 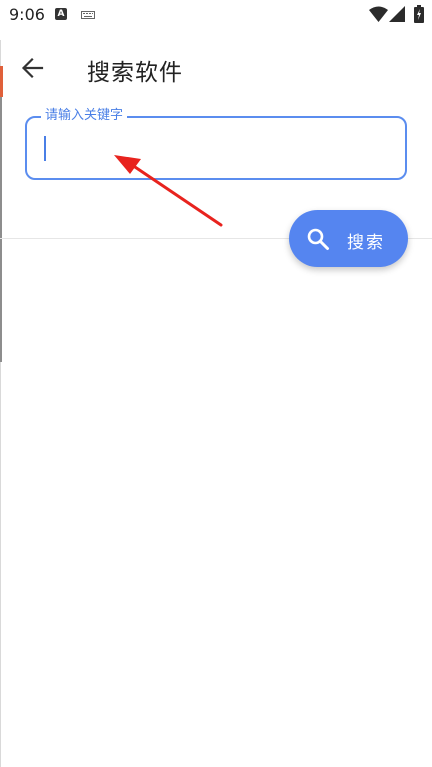 I want to click on search-field: 请输入关键字, so click(x=216, y=144).